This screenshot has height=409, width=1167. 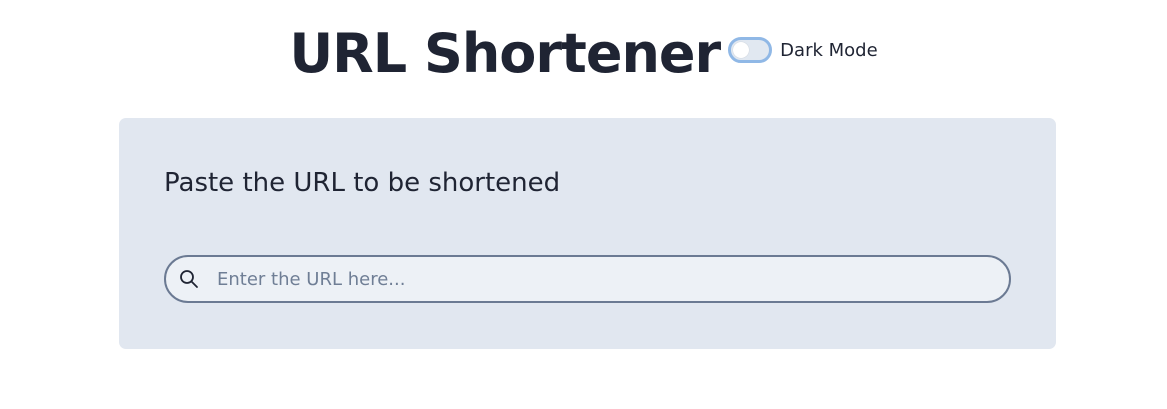 I want to click on dark-mode-toggle, so click(x=750, y=50).